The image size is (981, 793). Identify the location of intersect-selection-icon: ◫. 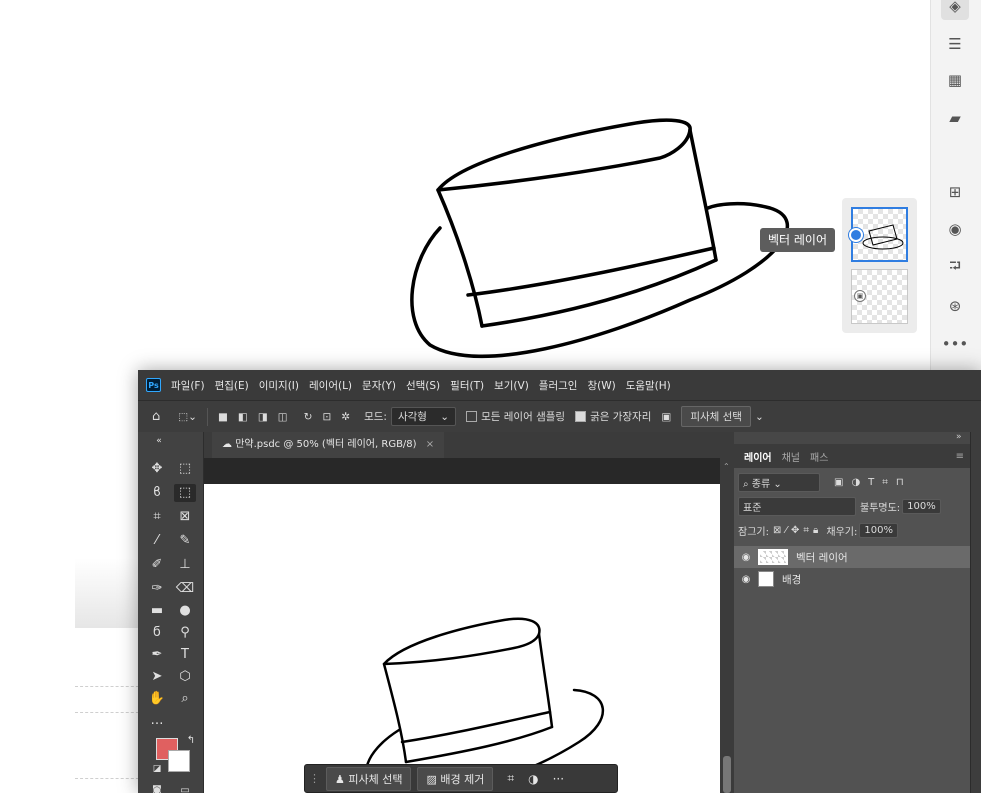
(283, 417).